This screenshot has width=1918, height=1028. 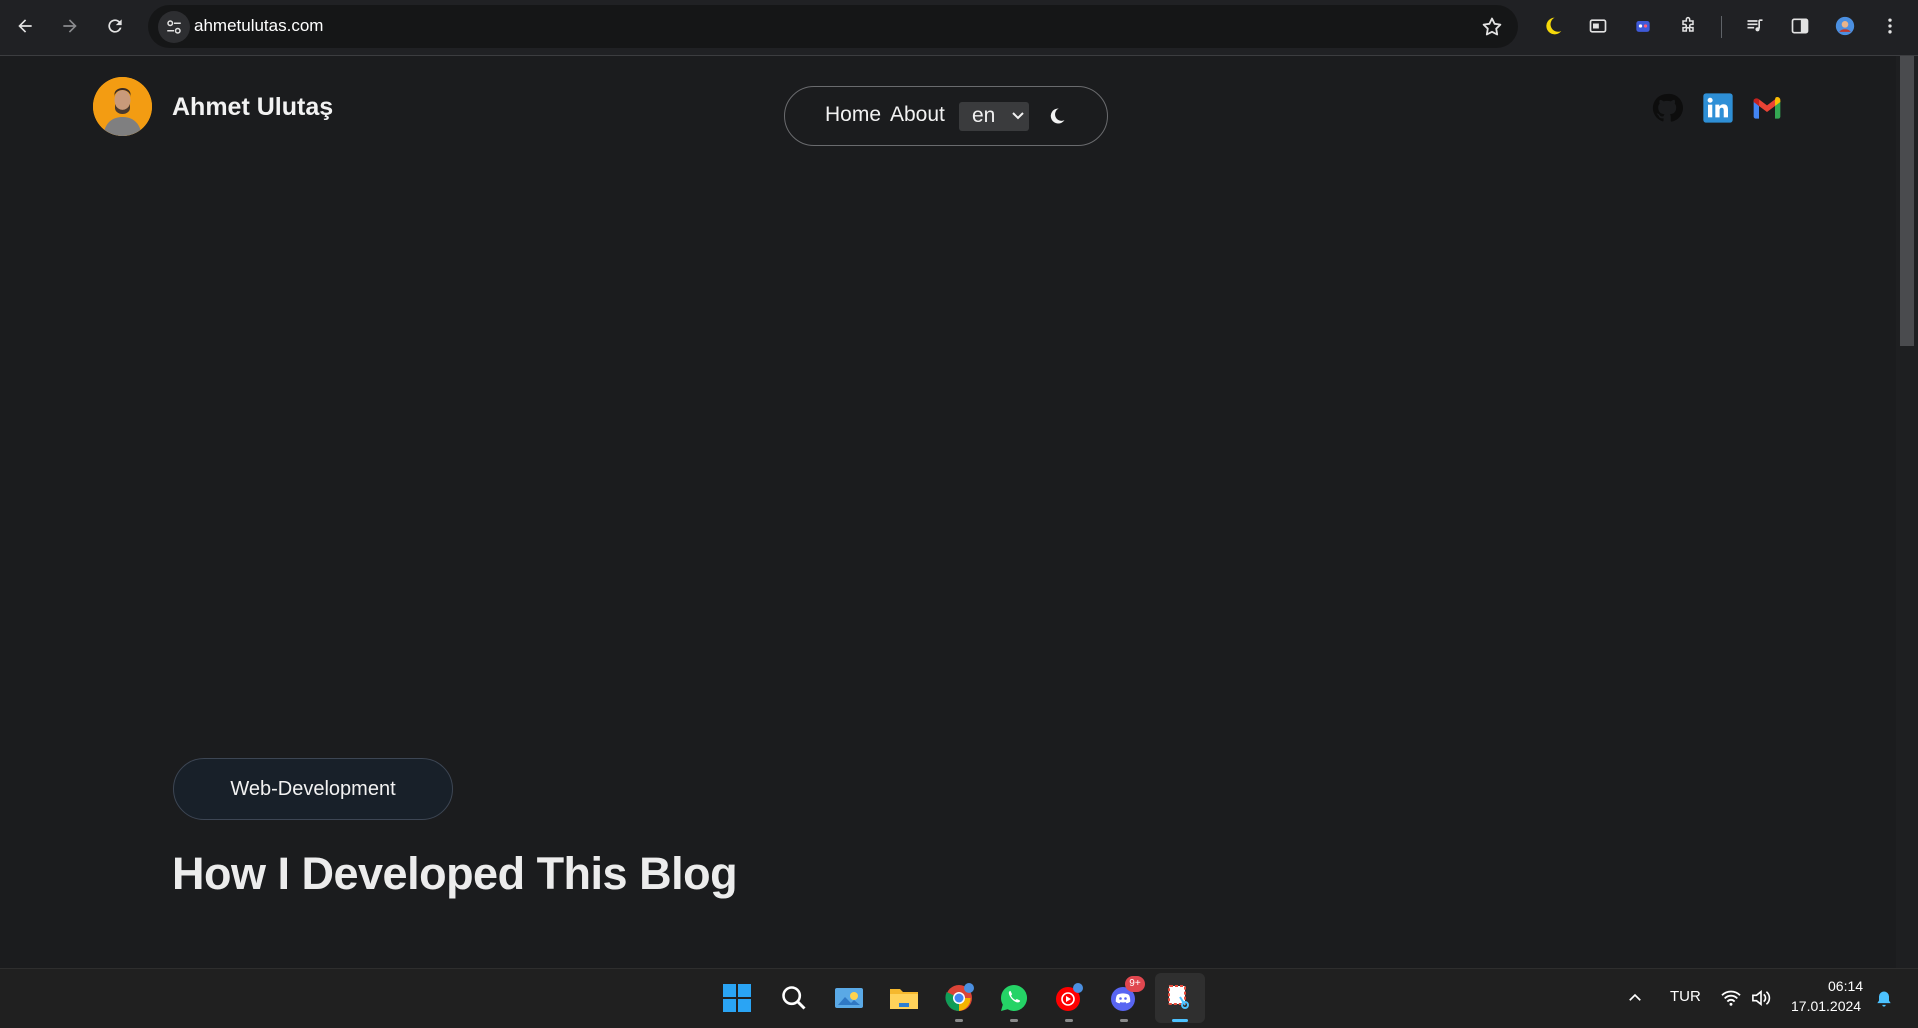 I want to click on linkedin-icon, so click(x=1718, y=108).